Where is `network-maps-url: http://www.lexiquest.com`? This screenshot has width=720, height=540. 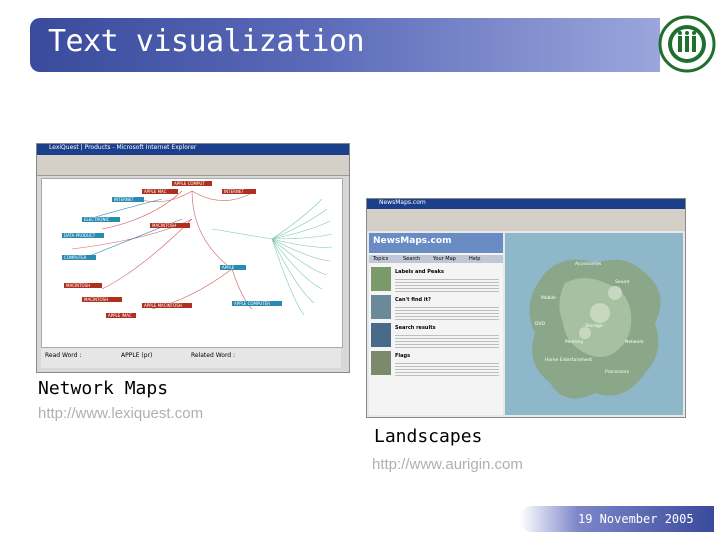 network-maps-url: http://www.lexiquest.com is located at coordinates (120, 413).